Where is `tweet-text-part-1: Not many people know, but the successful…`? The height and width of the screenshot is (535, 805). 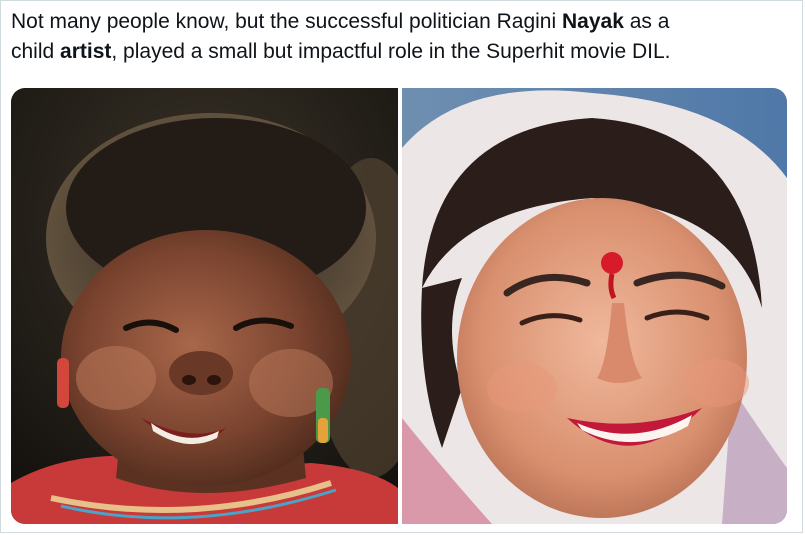 tweet-text-part-1: Not many people know, but the successful… is located at coordinates (286, 21).